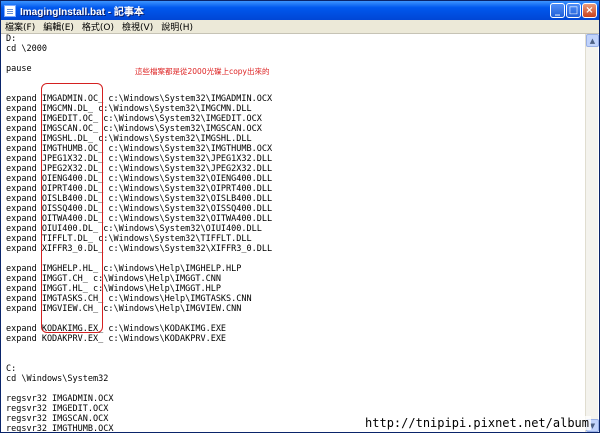 This screenshot has width=600, height=433. Describe the element at coordinates (58, 26) in the screenshot. I see `menu-edit: 編輯(E)` at that location.